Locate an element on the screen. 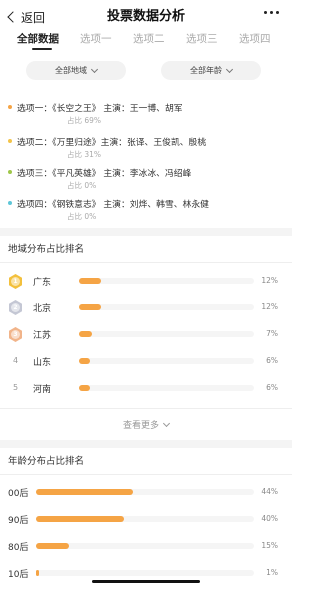  nav-bar: 返回 投票数据分析 is located at coordinates (146, 13).